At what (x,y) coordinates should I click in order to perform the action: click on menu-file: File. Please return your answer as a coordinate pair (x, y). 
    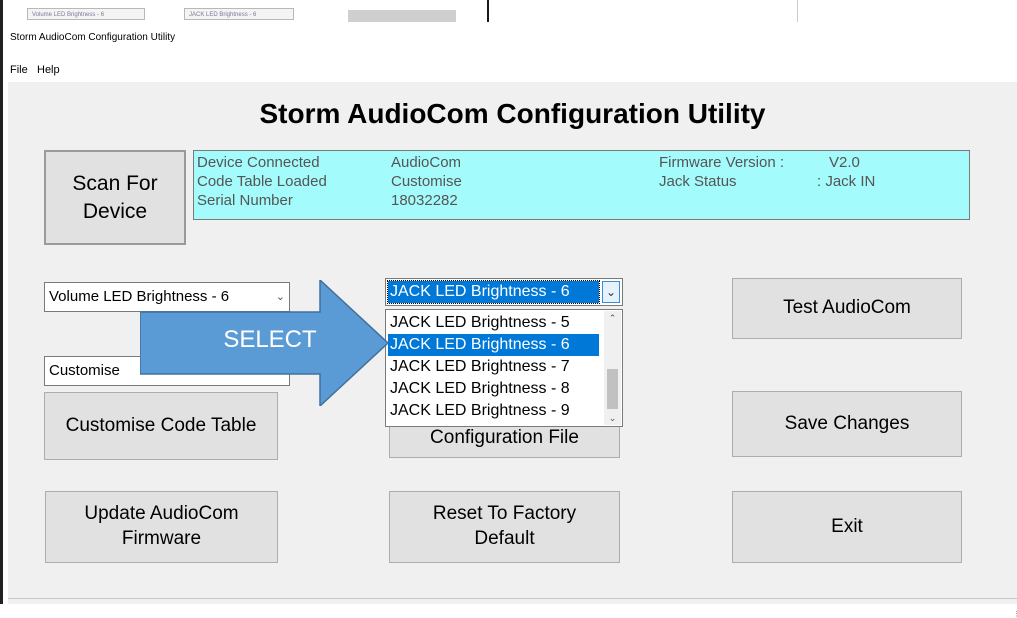
    Looking at the image, I should click on (19, 70).